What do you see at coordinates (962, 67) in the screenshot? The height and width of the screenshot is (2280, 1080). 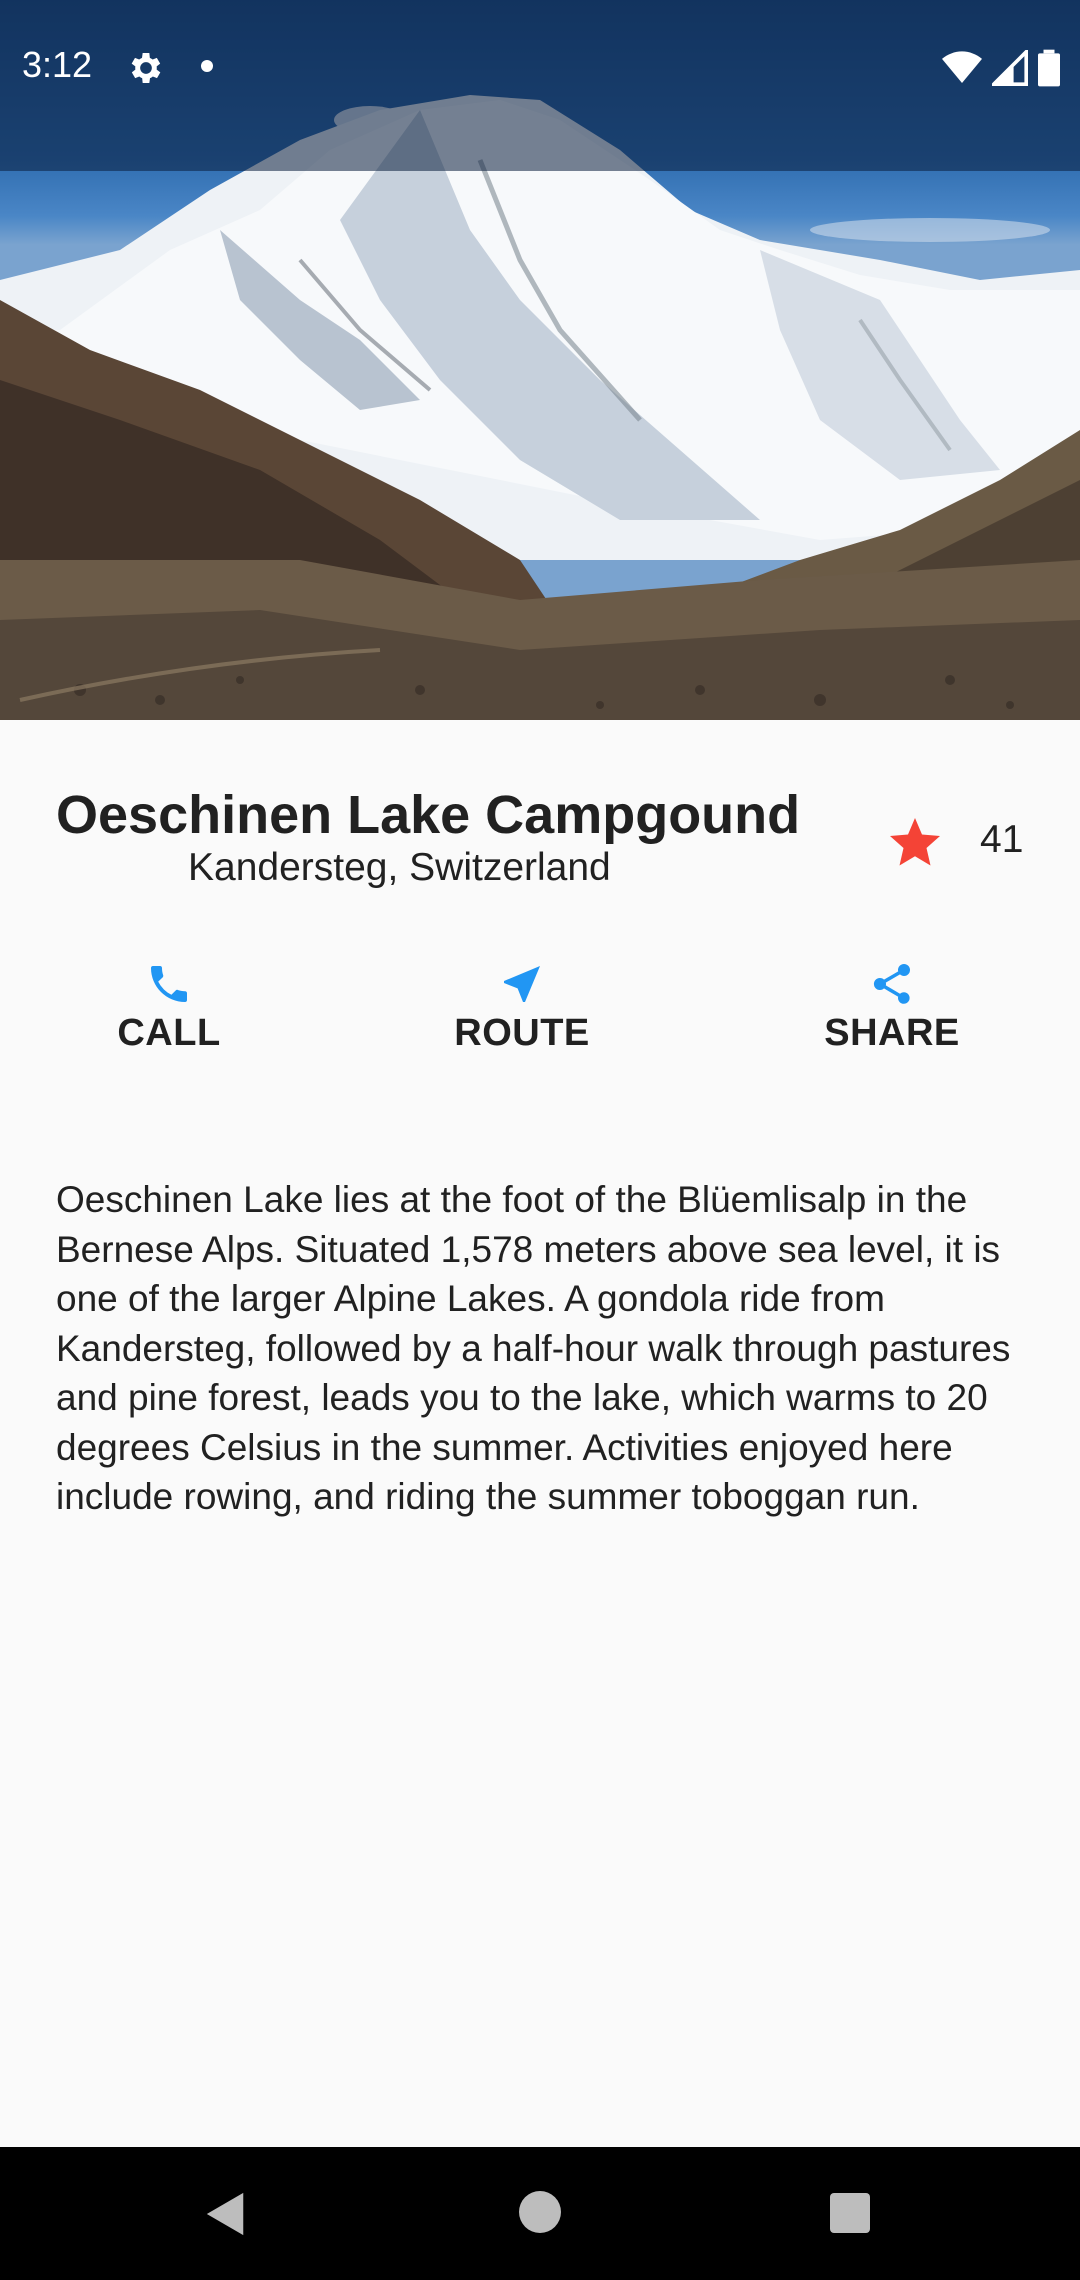 I see `wifi-icon` at bounding box center [962, 67].